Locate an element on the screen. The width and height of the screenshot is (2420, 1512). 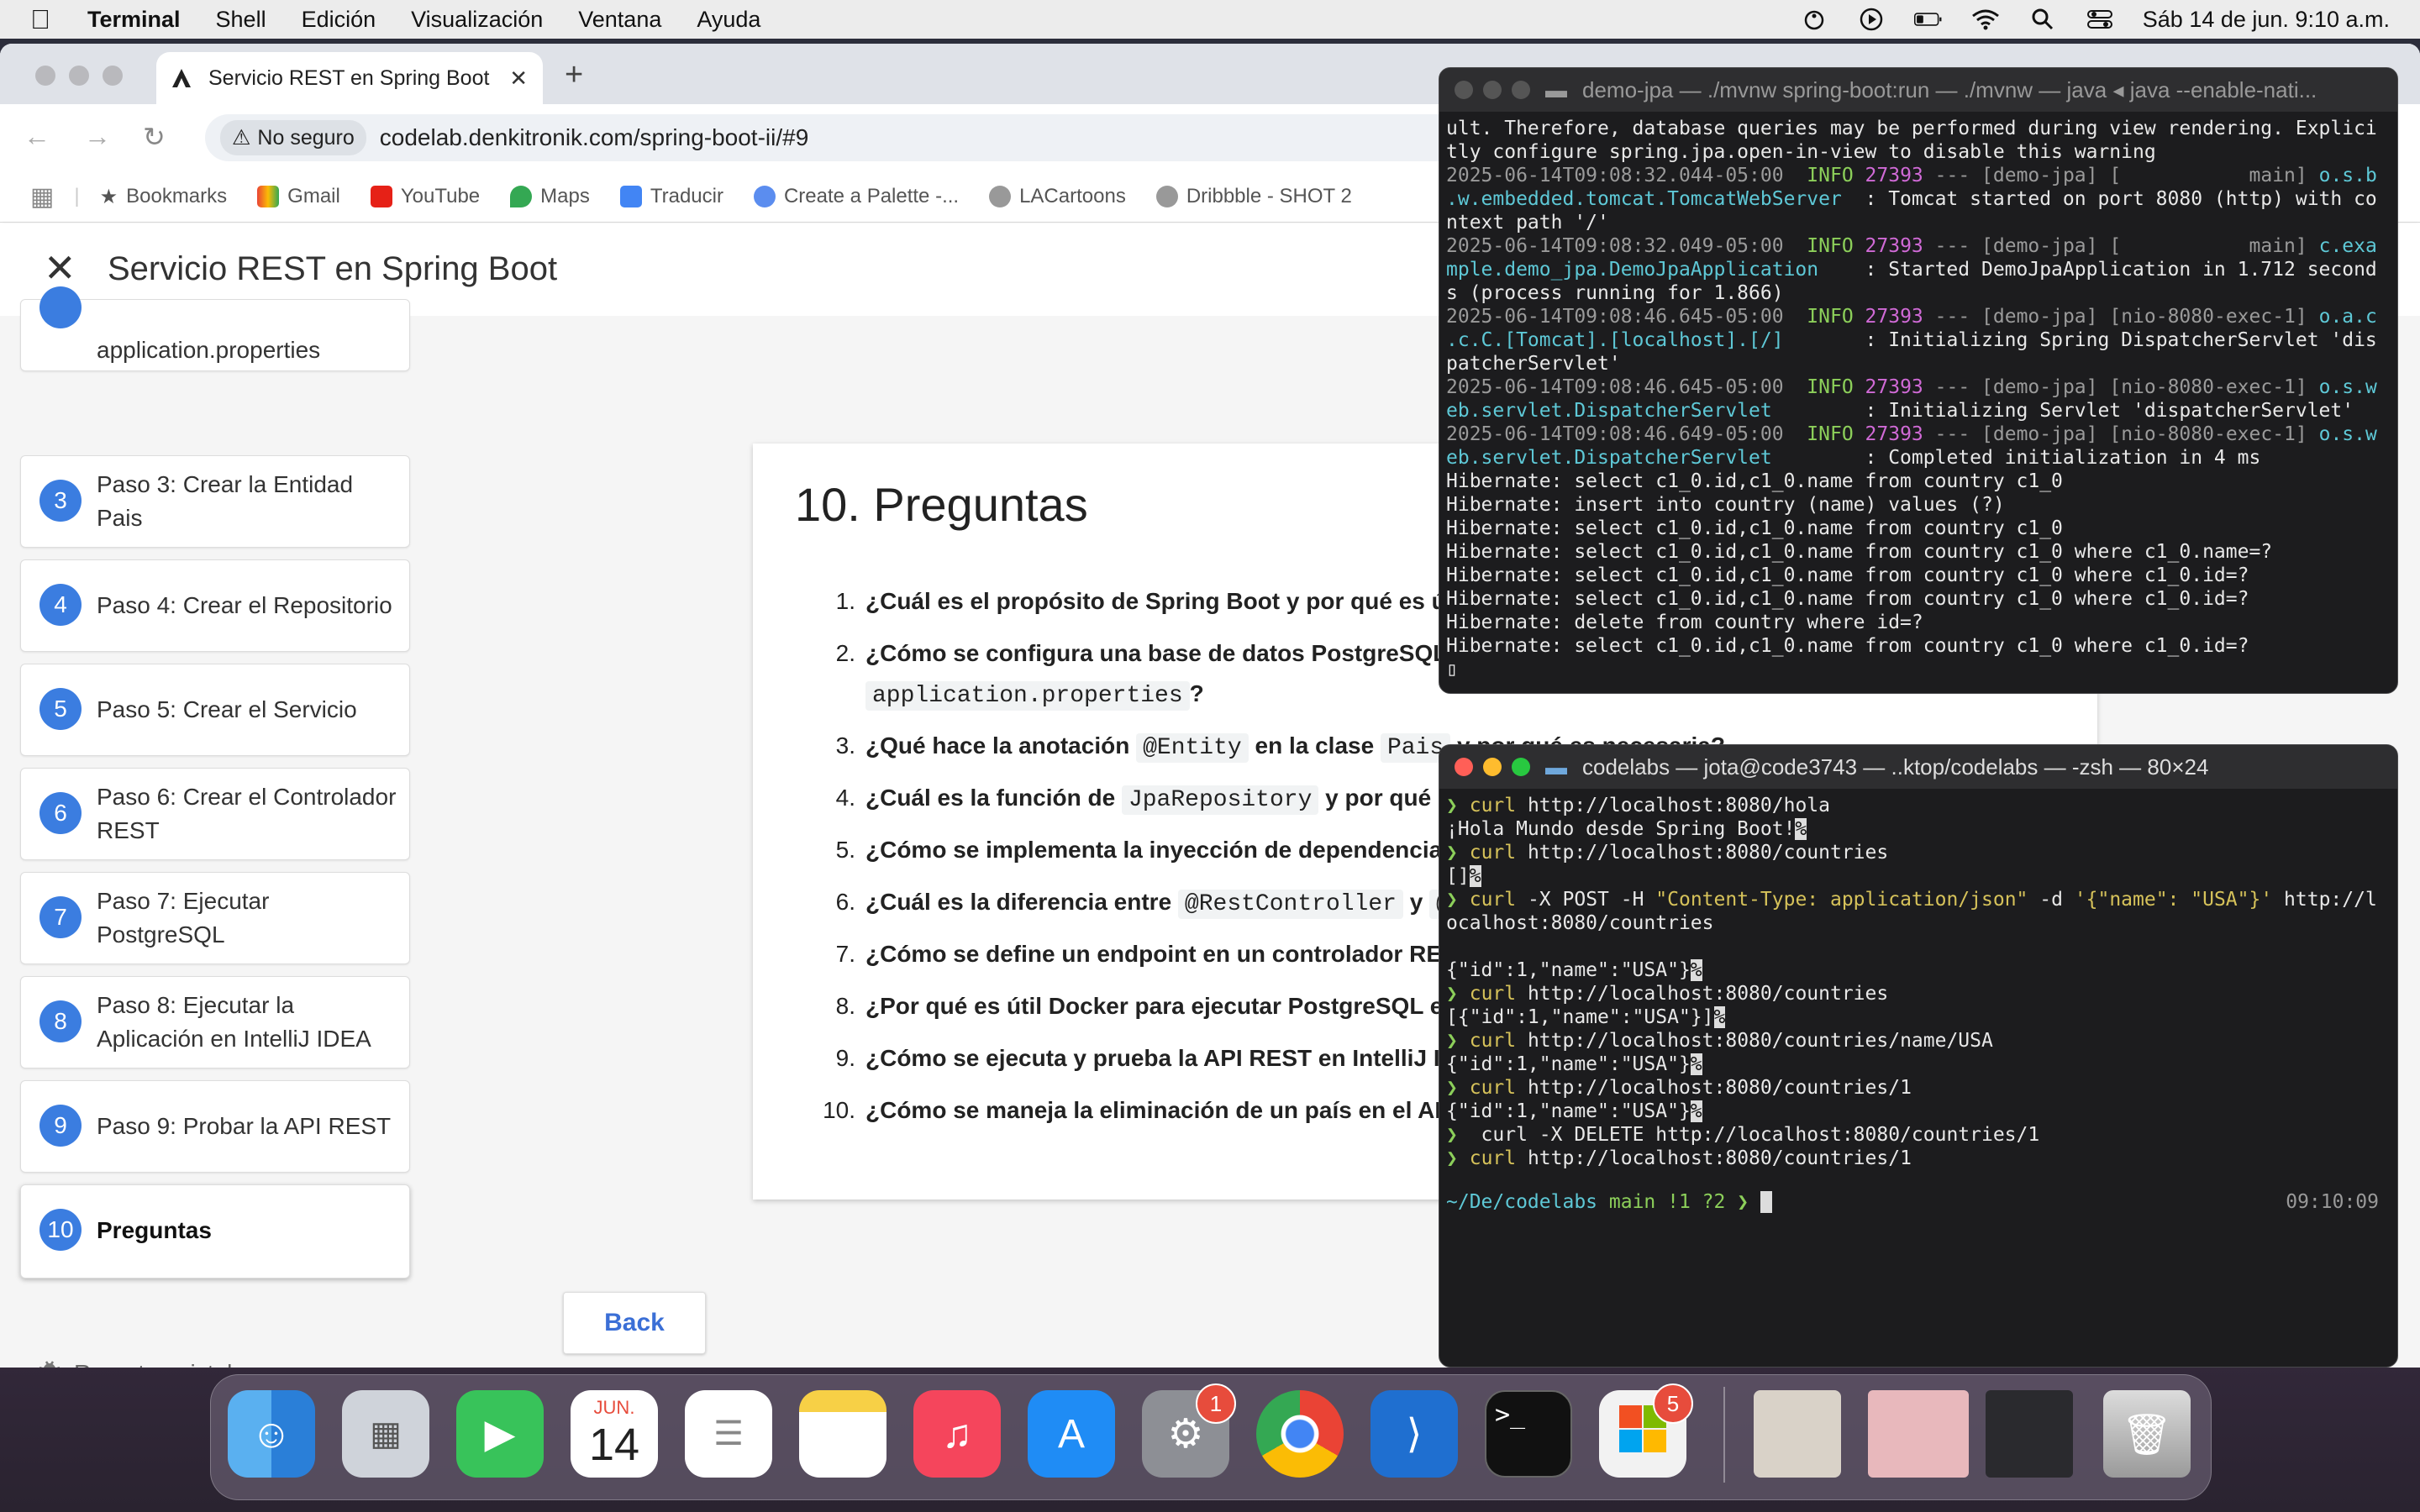
prompt-branch: main !1 ?2 is located at coordinates (1667, 1202).